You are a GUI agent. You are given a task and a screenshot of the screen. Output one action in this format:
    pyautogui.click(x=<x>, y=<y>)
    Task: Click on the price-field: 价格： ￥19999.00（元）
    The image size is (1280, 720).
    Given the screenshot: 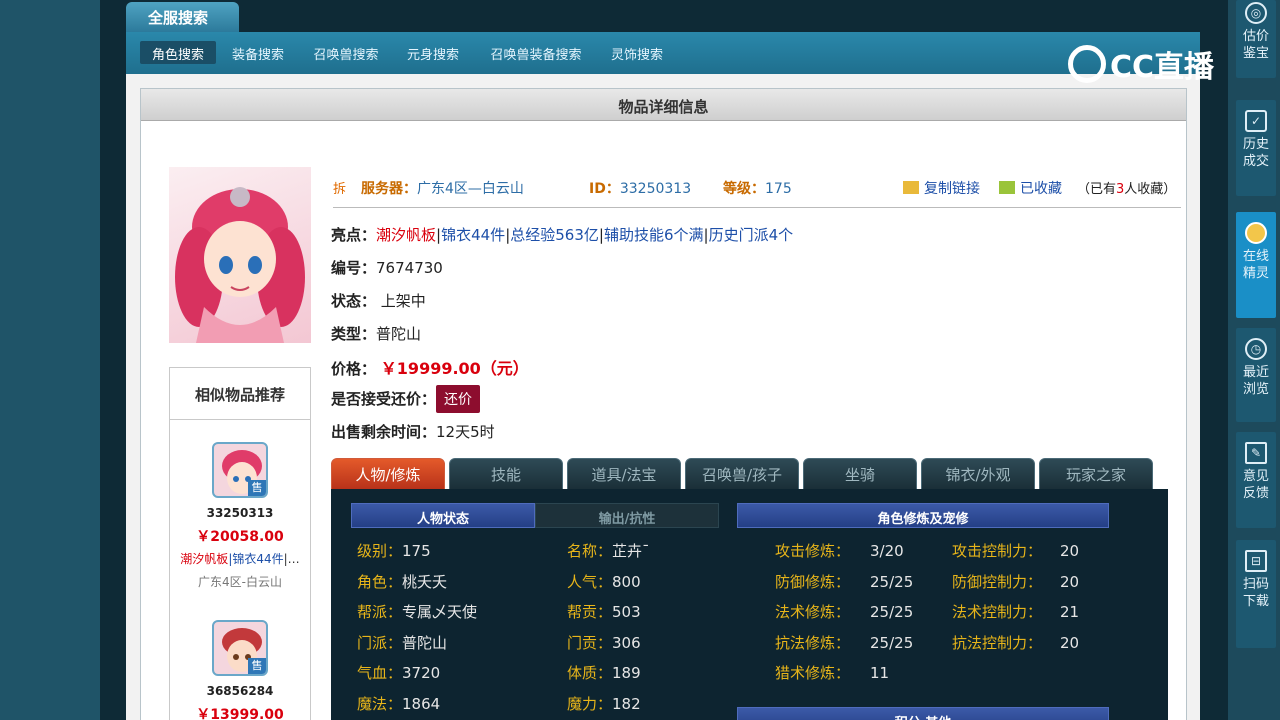 What is the action you would take?
    pyautogui.click(x=430, y=368)
    